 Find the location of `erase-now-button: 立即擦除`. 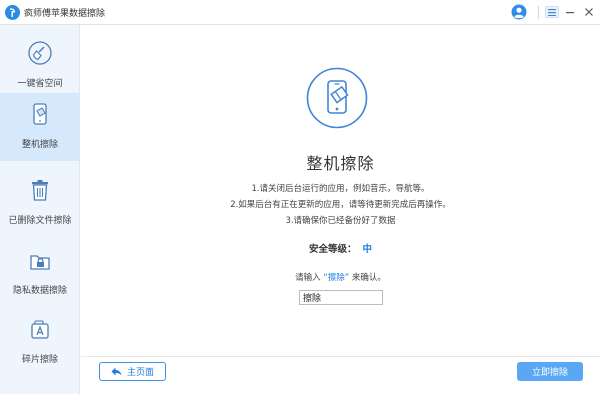

erase-now-button: 立即擦除 is located at coordinates (550, 371).